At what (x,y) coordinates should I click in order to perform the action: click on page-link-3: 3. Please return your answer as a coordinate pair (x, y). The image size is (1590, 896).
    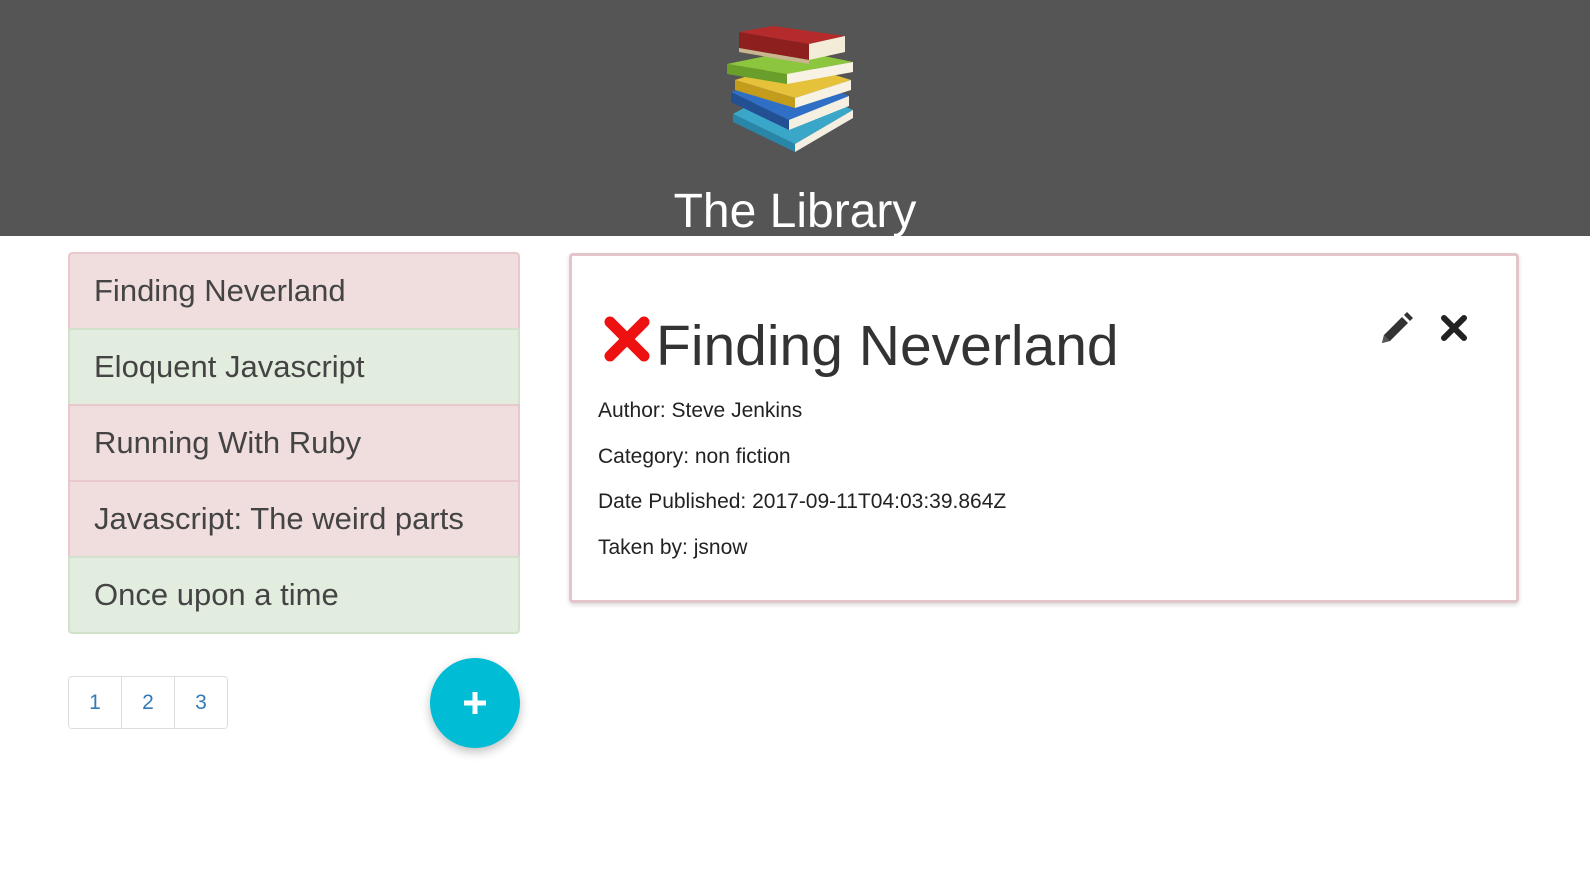
    Looking at the image, I should click on (200, 702).